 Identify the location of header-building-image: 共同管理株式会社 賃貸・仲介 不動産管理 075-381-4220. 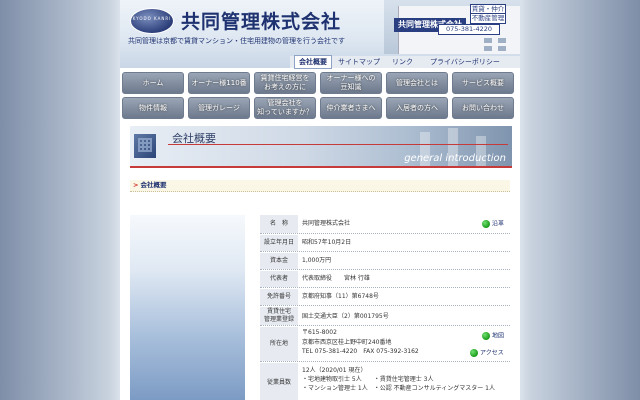
(452, 27).